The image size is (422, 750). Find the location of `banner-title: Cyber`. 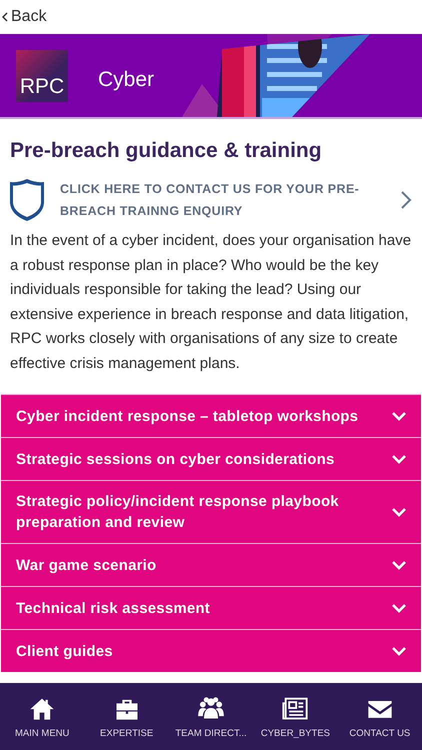

banner-title: Cyber is located at coordinates (126, 80).